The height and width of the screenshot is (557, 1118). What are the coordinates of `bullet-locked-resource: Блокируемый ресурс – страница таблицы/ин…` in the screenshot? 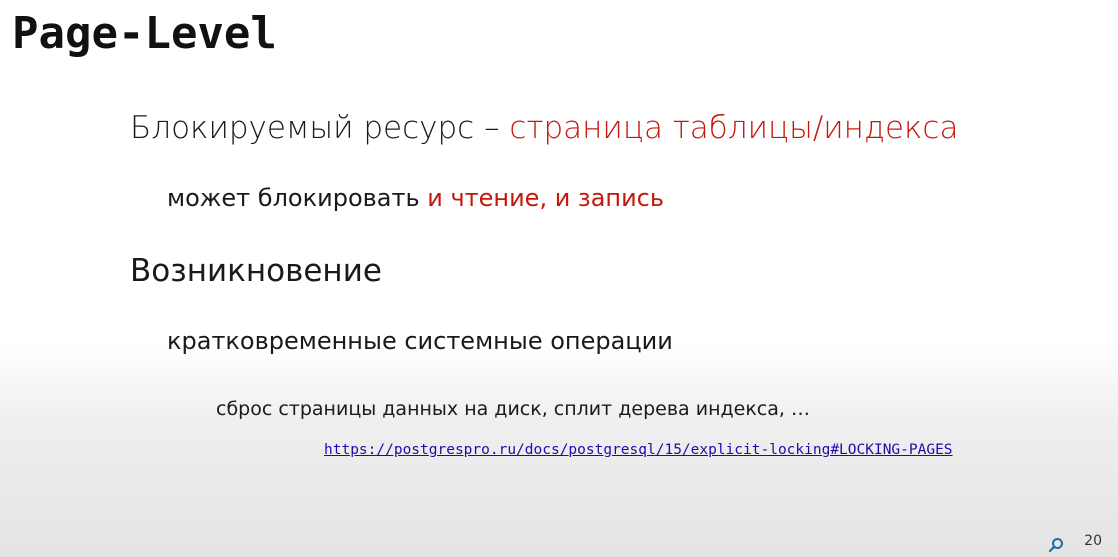 It's located at (544, 128).